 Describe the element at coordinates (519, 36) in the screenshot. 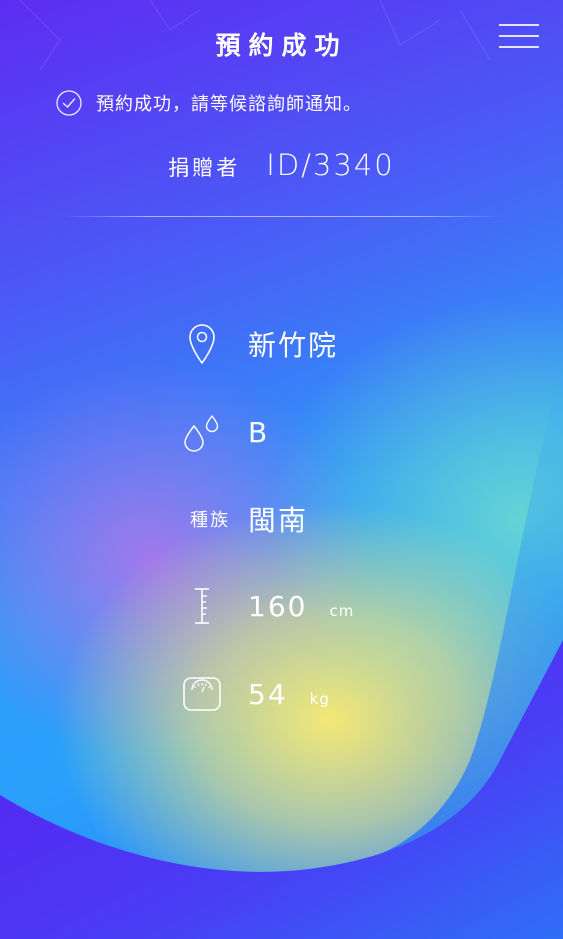

I see `hamburger-menu-icon` at that location.